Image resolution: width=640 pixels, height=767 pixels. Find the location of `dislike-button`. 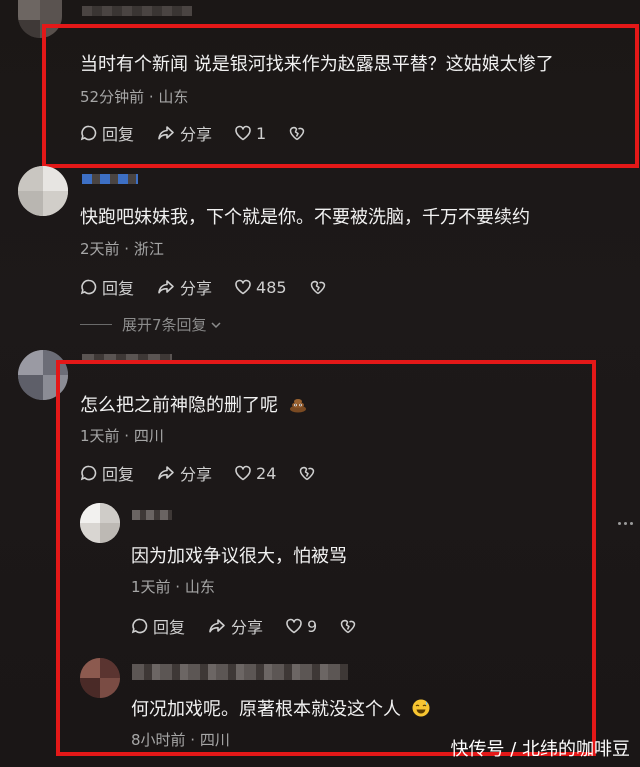

dislike-button is located at coordinates (320, 287).